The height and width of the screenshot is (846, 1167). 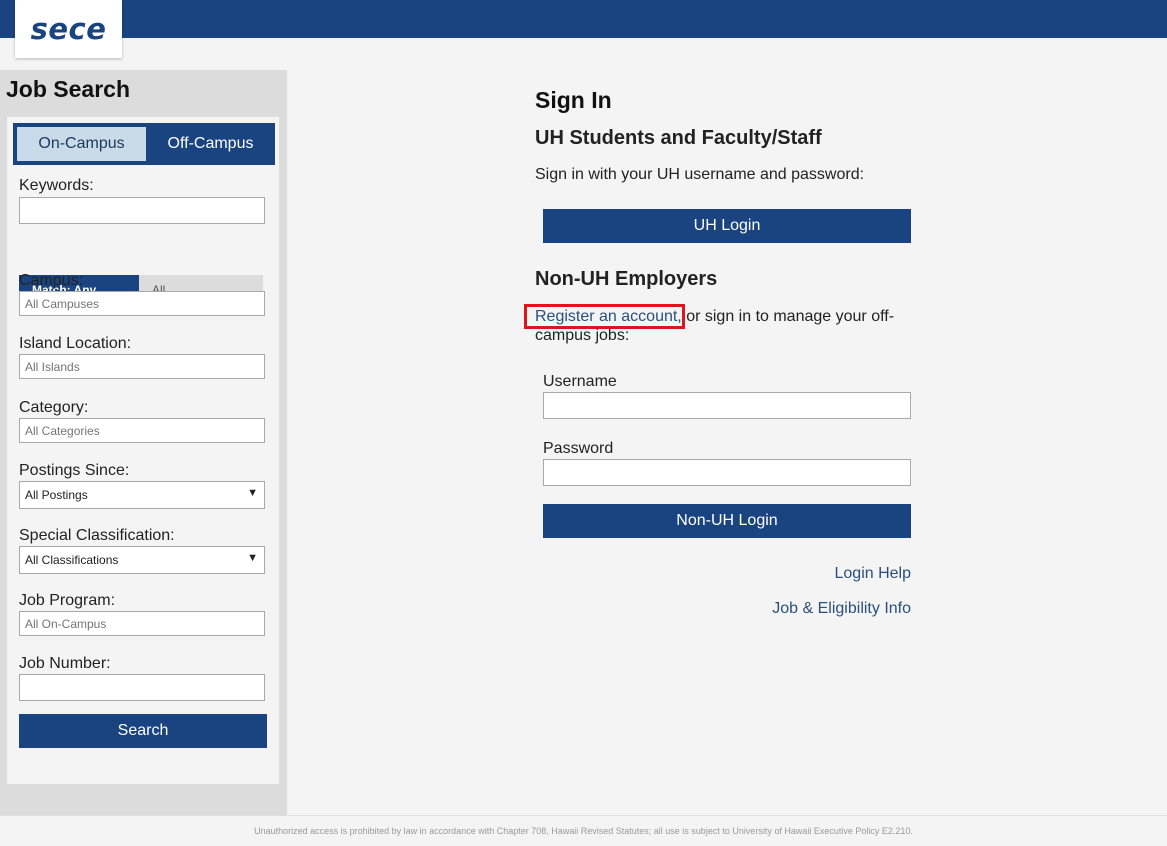 I want to click on non-uh-heading: Non-UH Employers, so click(x=626, y=279).